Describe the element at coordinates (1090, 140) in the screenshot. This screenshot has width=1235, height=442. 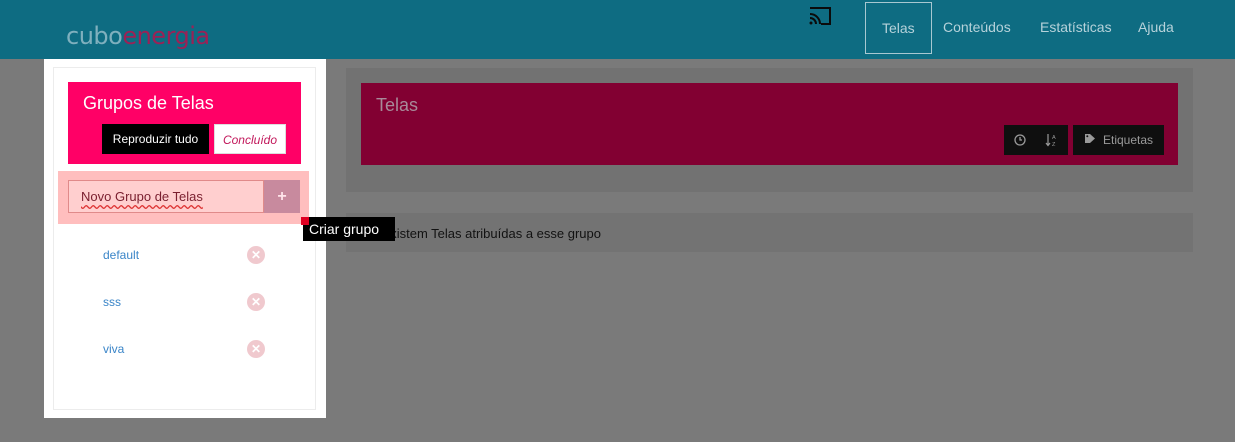
I see `tag-icon` at that location.